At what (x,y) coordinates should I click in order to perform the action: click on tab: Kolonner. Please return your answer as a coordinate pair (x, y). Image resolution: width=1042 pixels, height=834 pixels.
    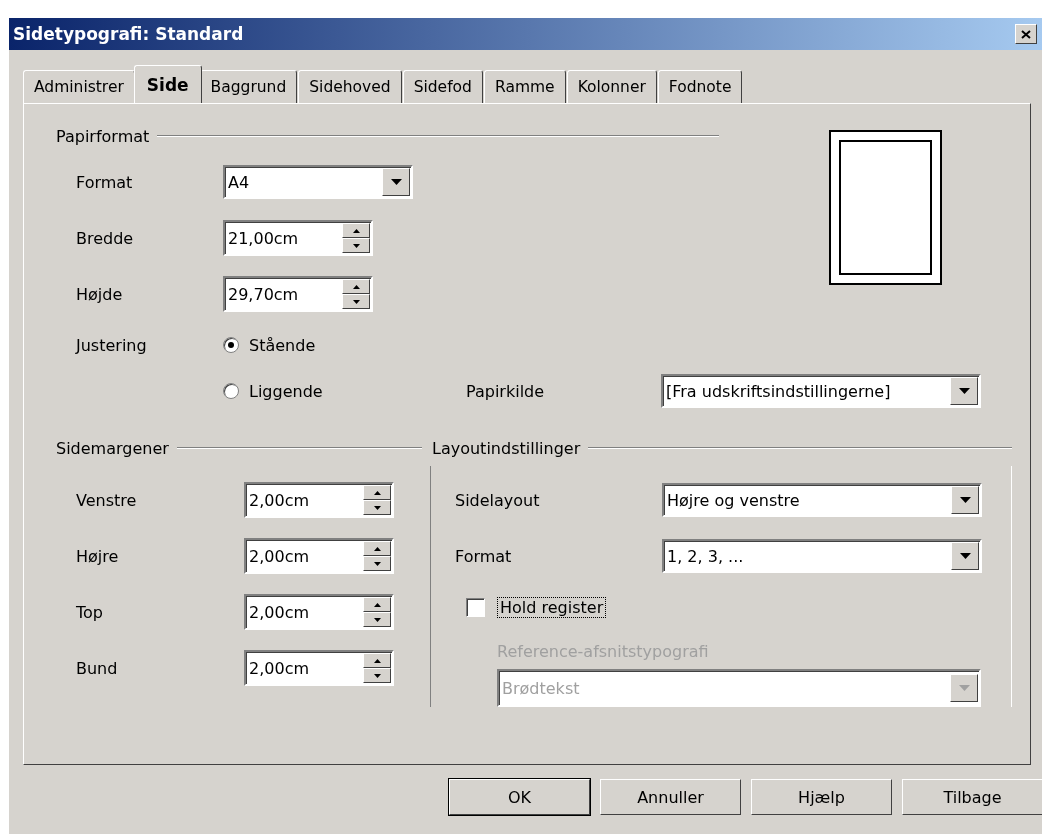
    Looking at the image, I should click on (611, 86).